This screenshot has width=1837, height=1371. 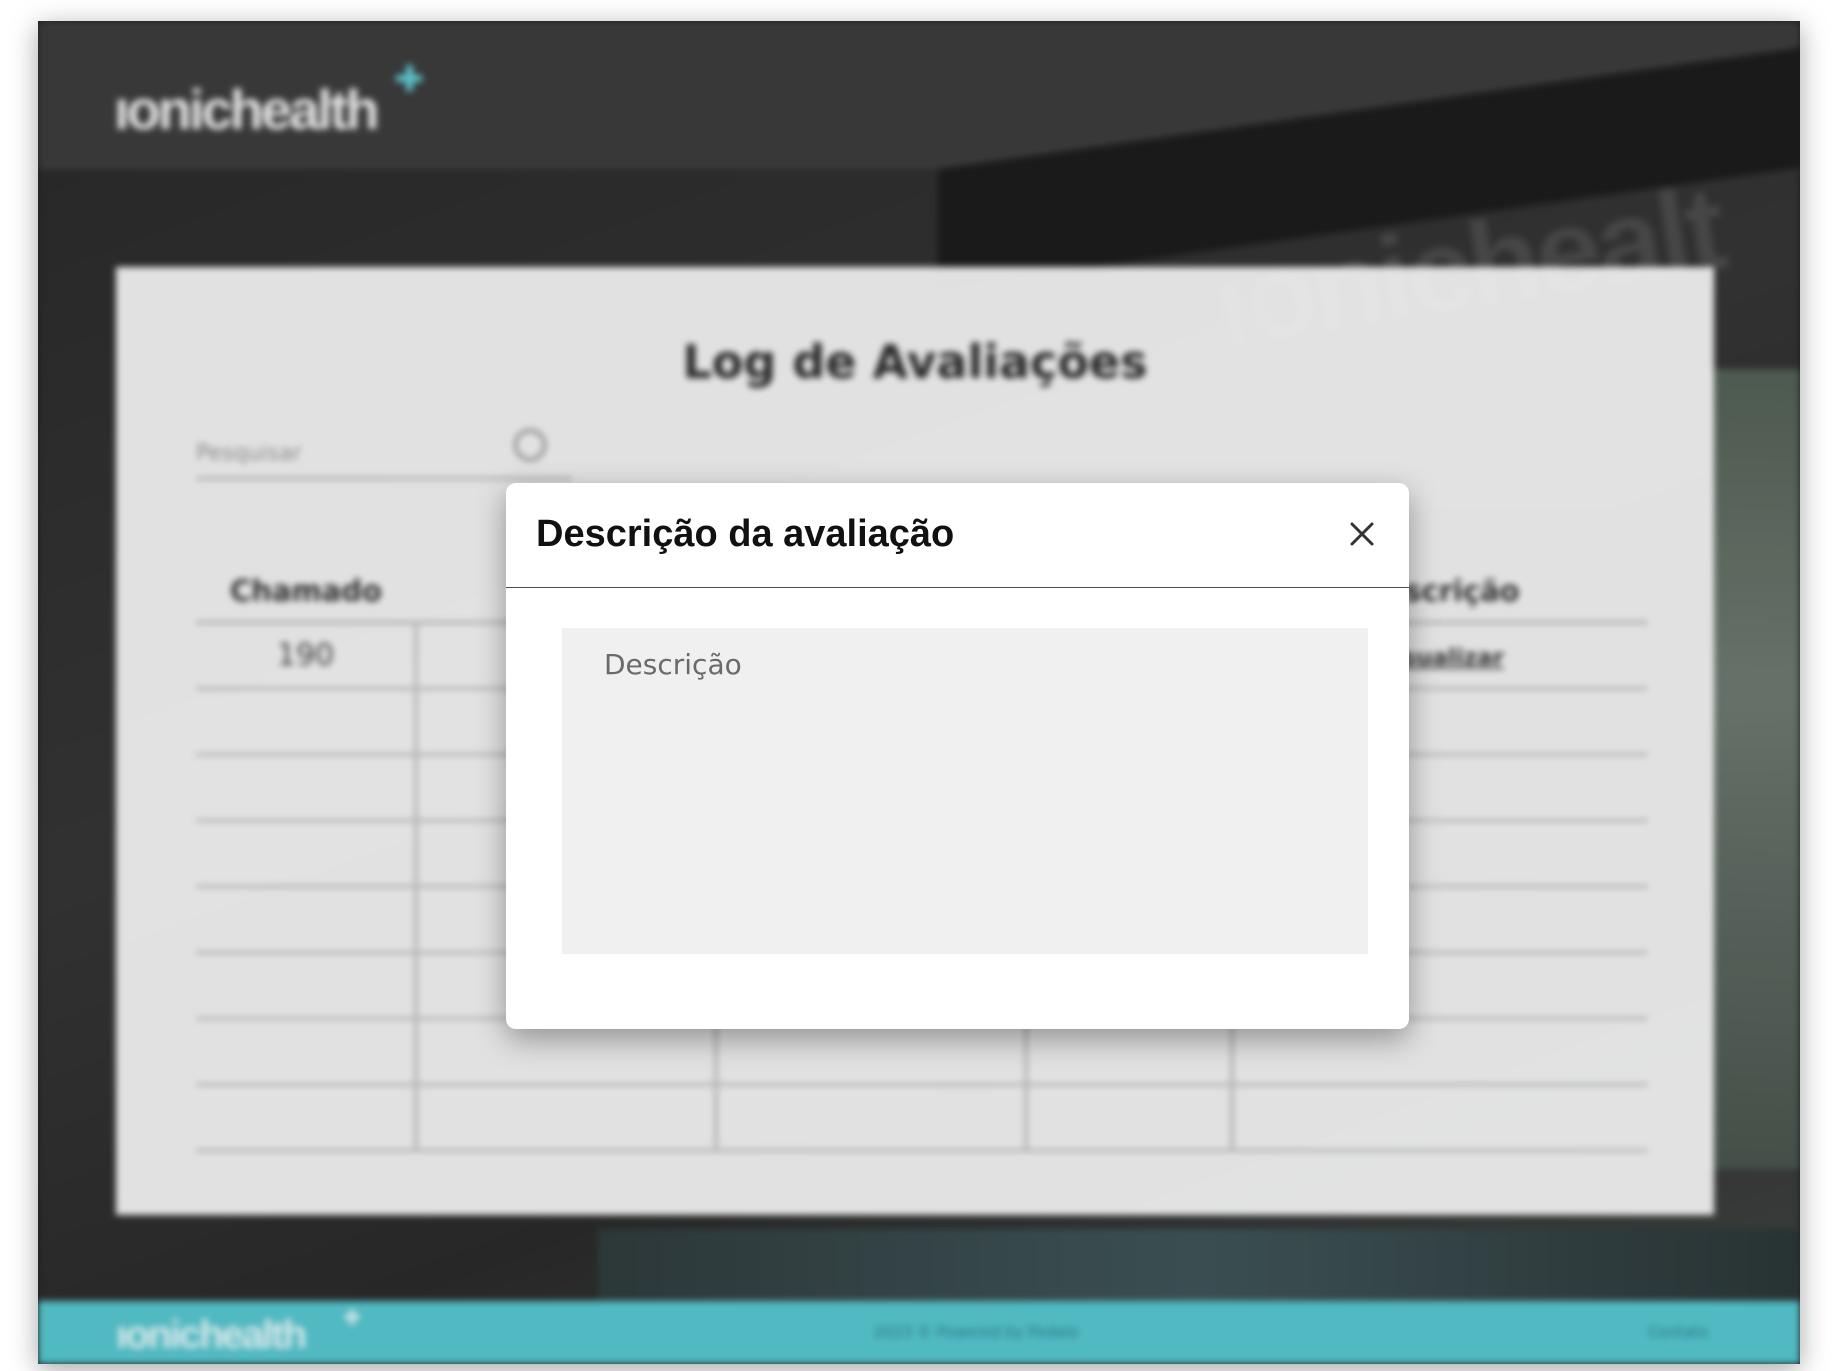 I want to click on close-icon, so click(x=1362, y=534).